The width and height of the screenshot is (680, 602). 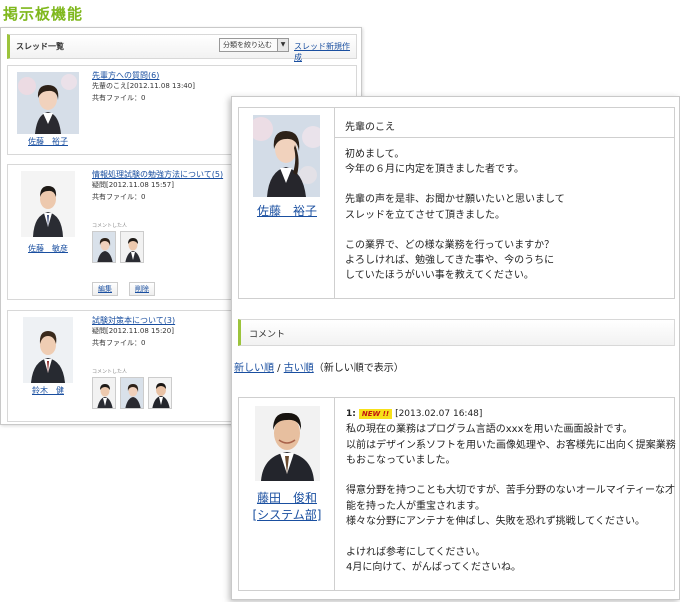 I want to click on thread-list-title: スレッド一覧, so click(x=40, y=46).